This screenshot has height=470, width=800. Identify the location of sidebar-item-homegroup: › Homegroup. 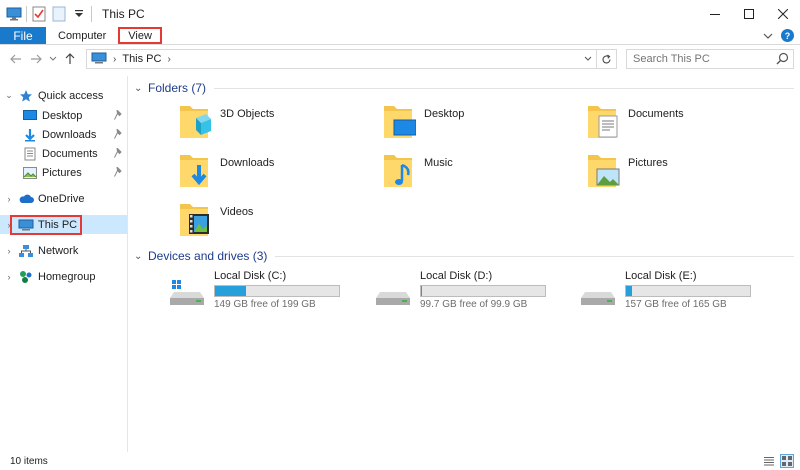
(63, 276).